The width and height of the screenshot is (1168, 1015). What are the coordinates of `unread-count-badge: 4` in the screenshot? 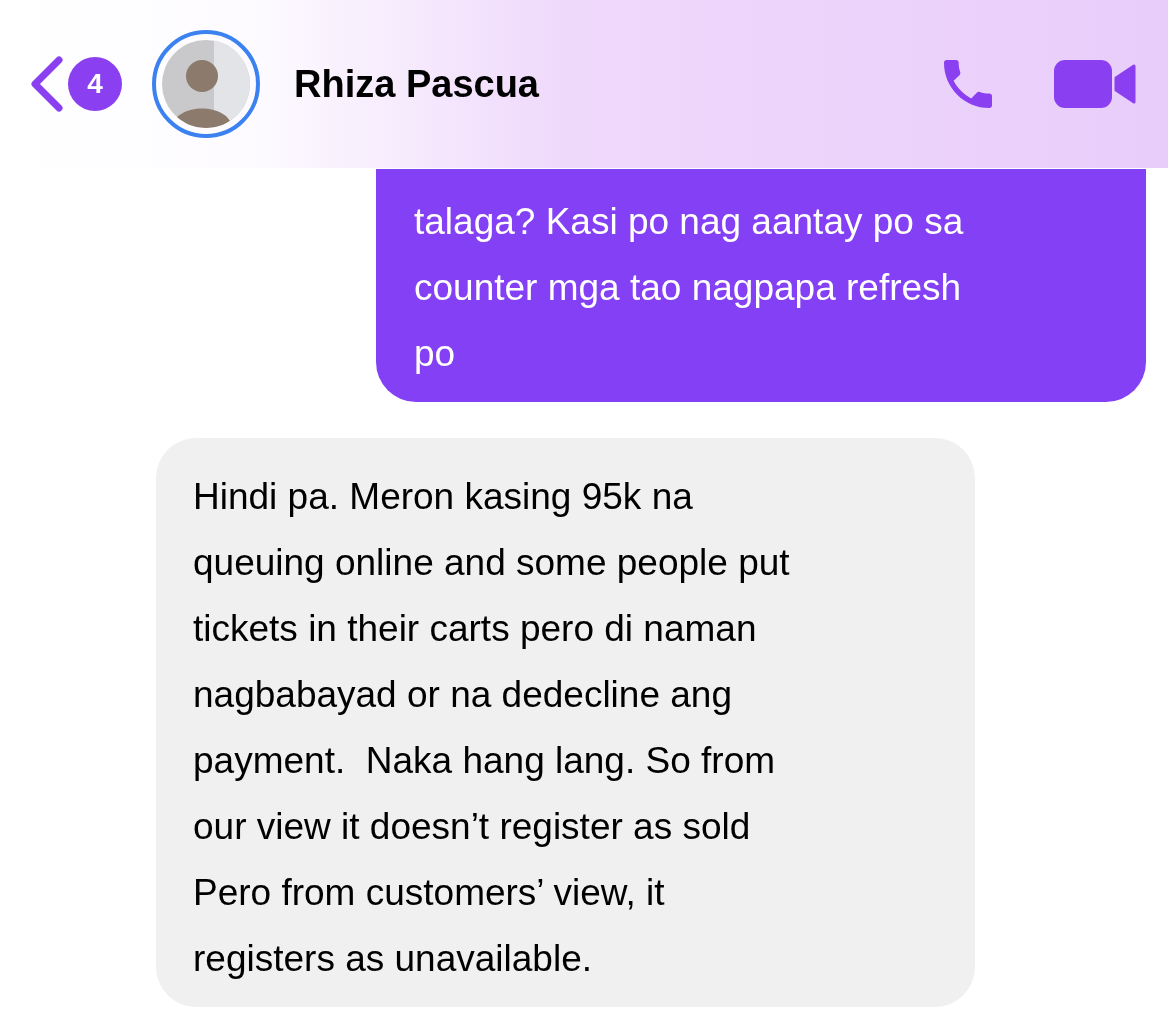 It's located at (95, 84).